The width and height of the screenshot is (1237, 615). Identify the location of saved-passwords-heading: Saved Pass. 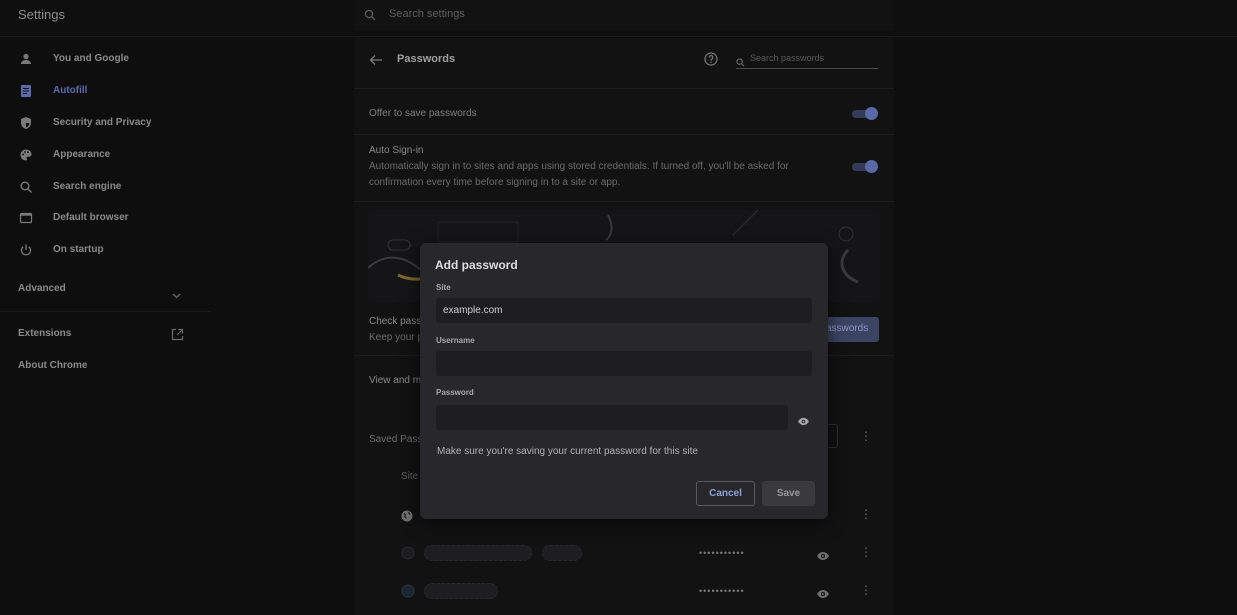
(396, 439).